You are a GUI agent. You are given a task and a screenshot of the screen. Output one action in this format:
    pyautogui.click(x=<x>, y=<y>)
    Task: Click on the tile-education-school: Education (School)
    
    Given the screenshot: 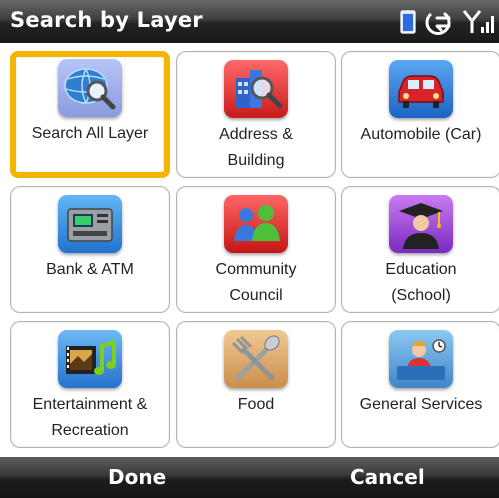 What is the action you would take?
    pyautogui.click(x=420, y=249)
    